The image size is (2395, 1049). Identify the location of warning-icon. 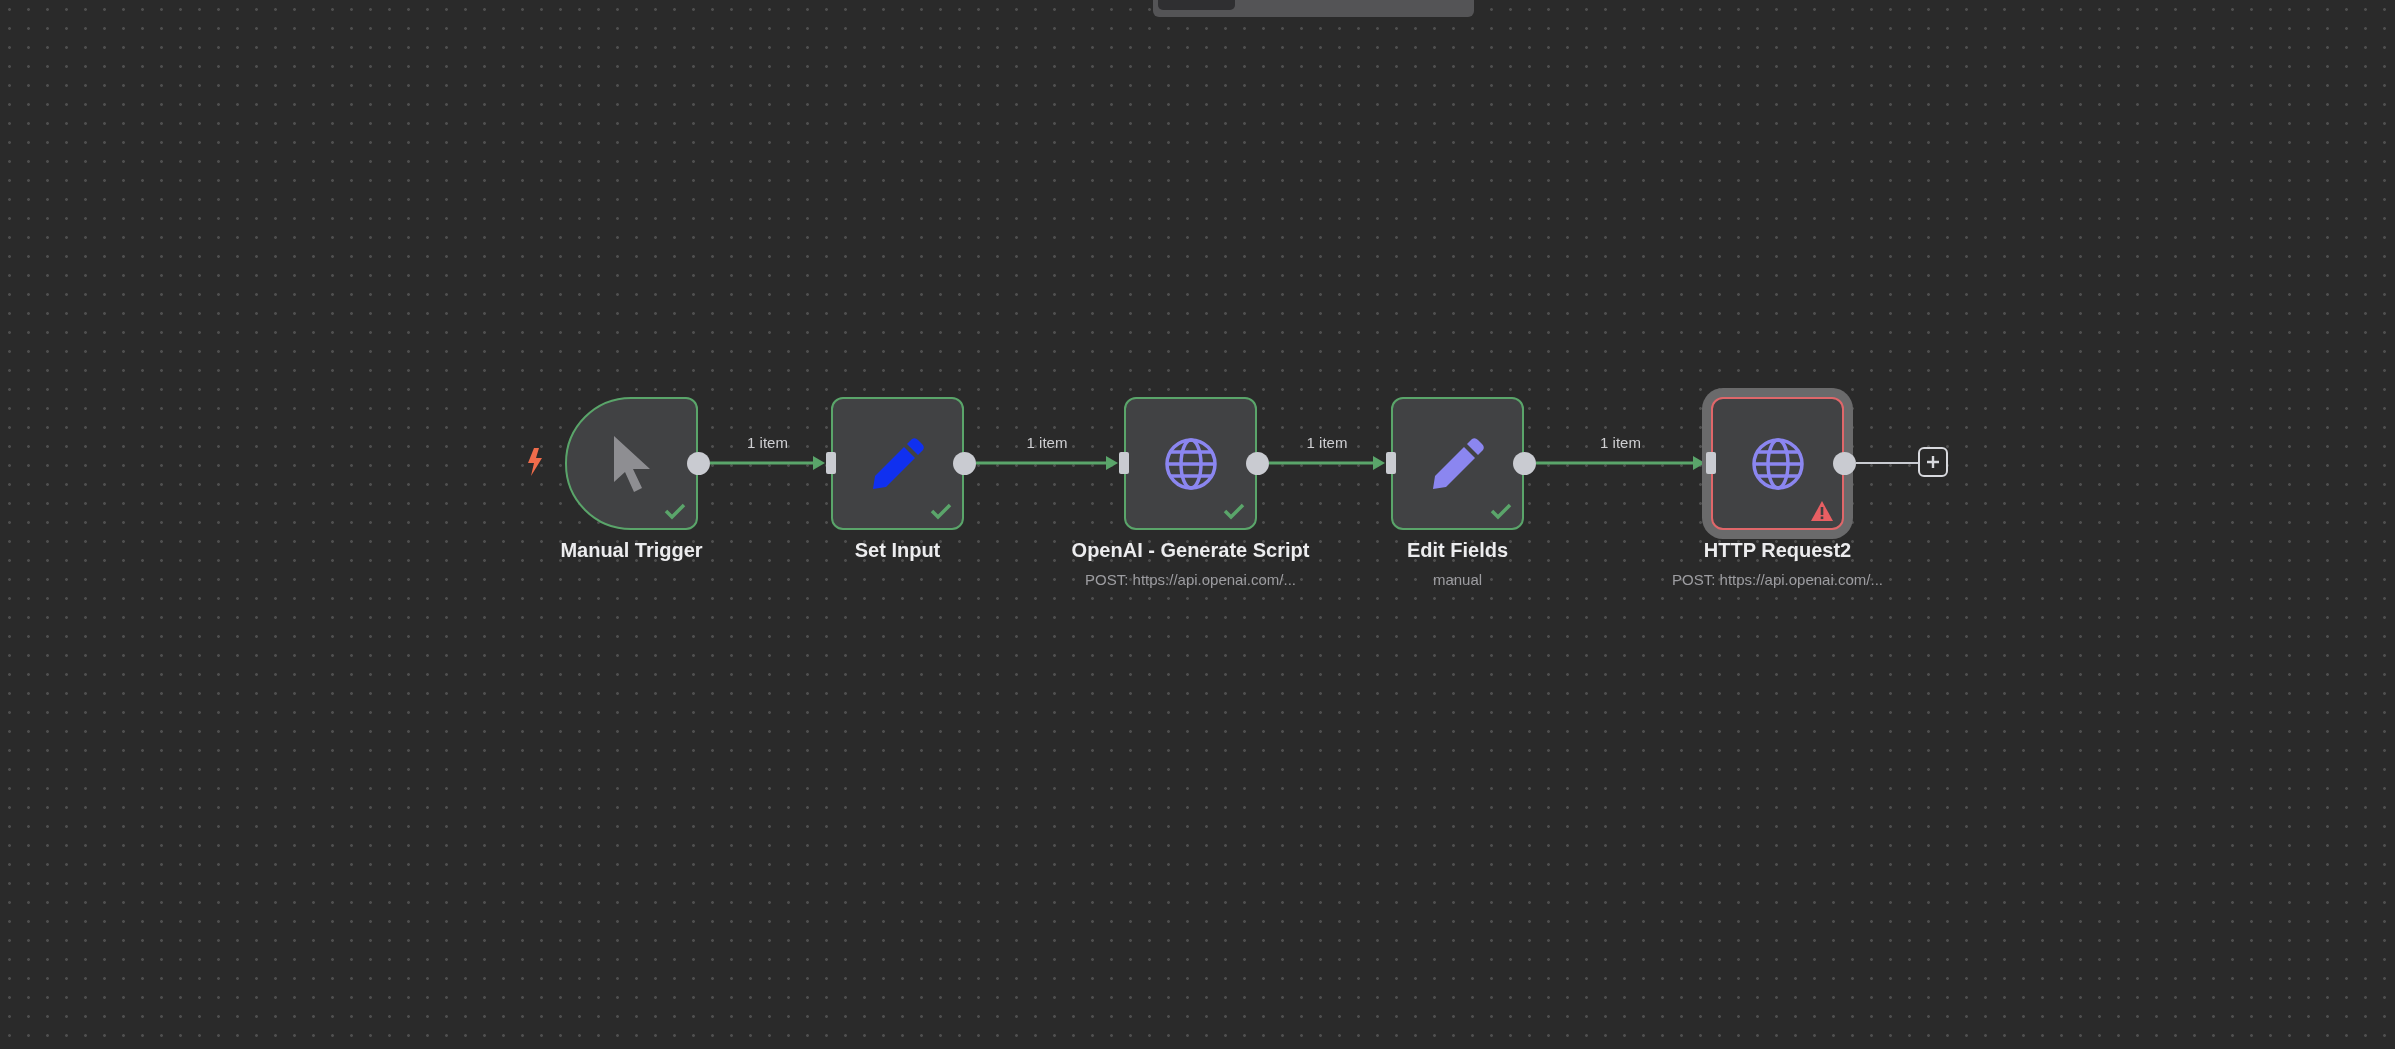
(1822, 511).